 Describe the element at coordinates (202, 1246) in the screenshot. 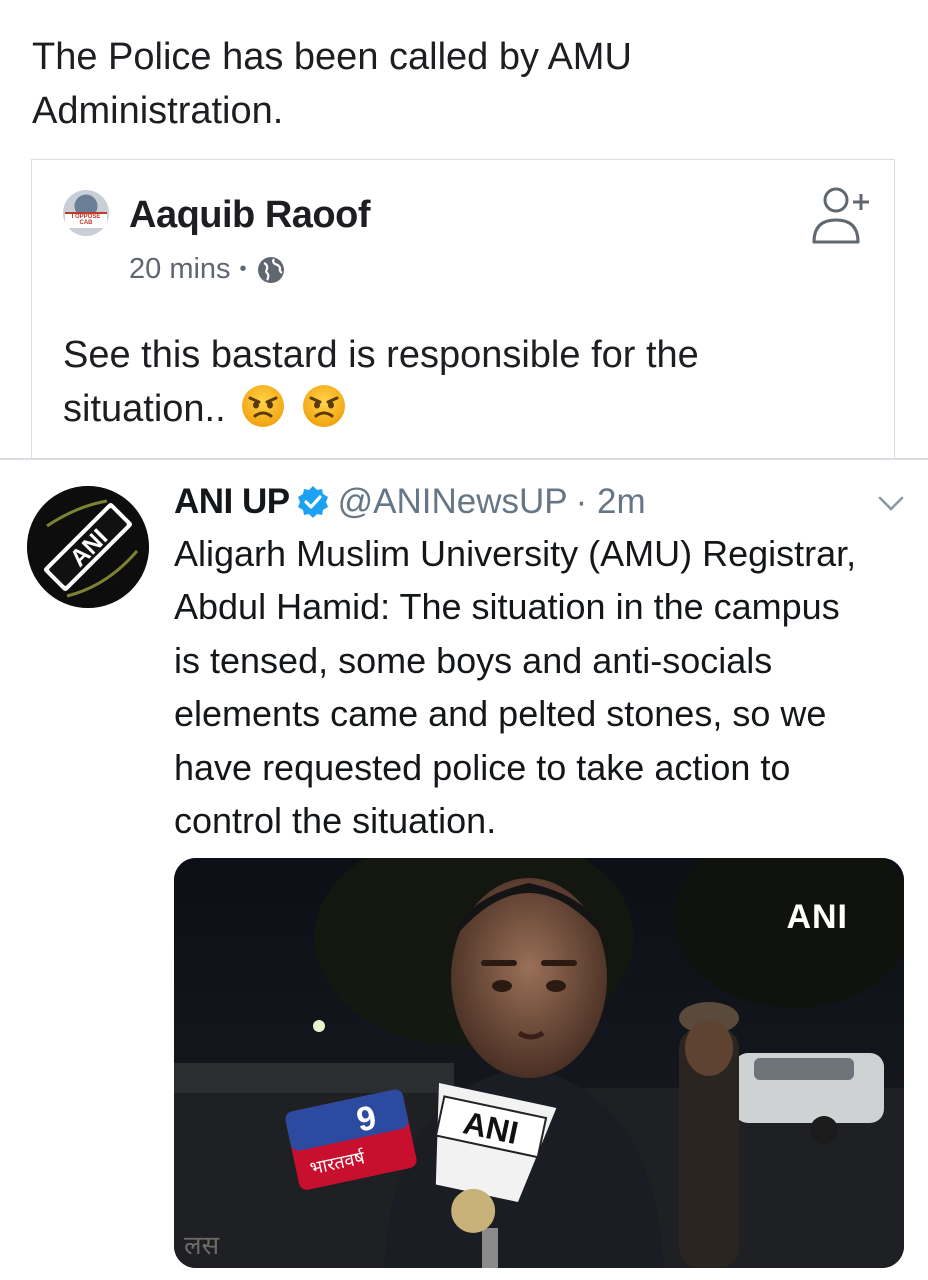

I see `svg-text: लस` at that location.